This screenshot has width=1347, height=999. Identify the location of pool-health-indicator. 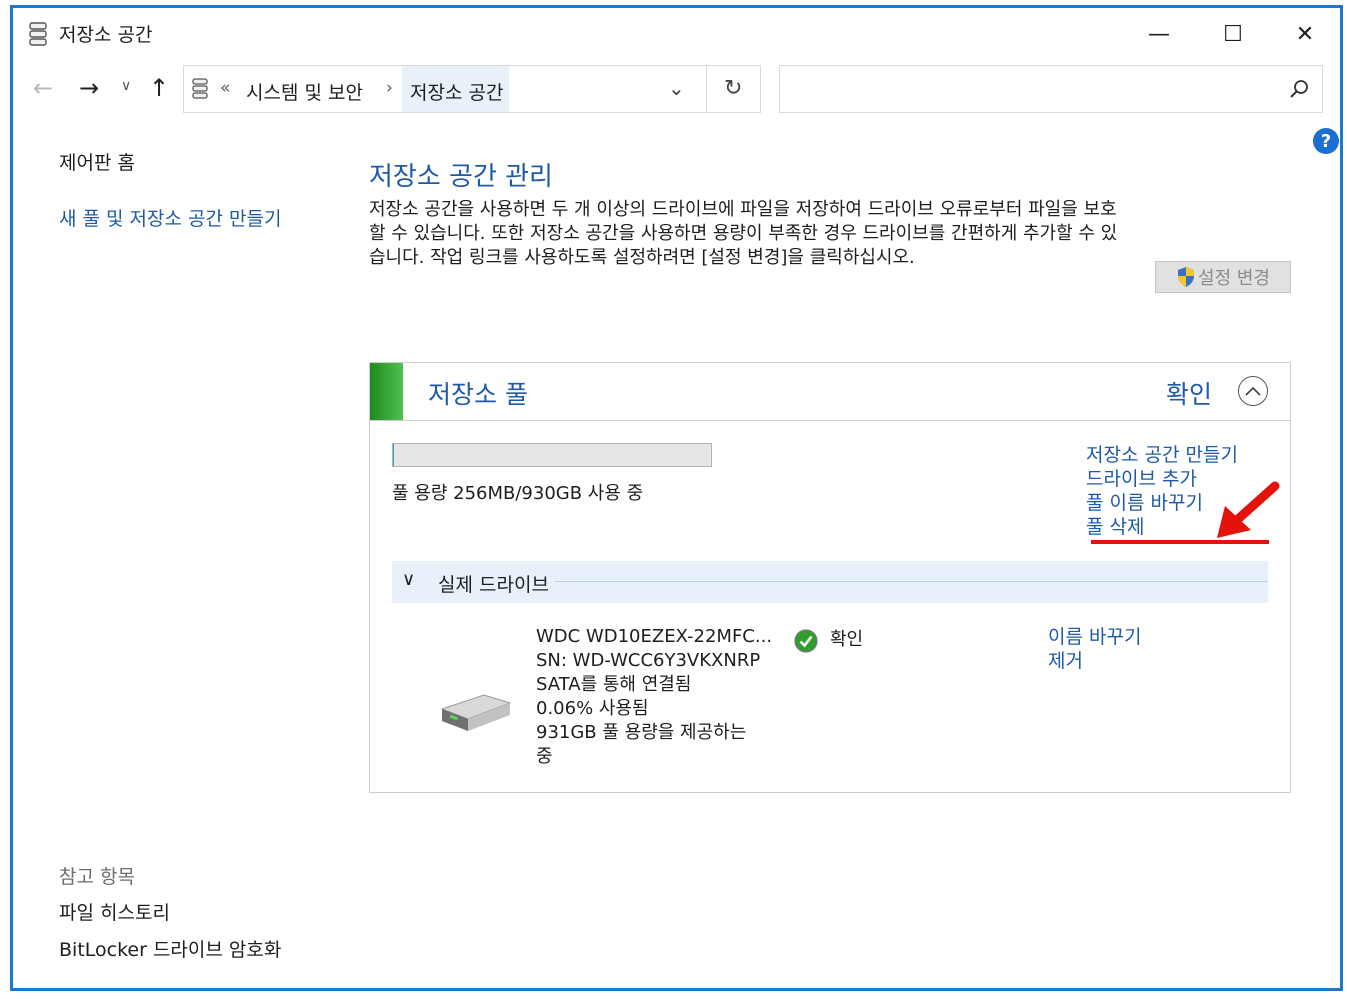
(386, 391).